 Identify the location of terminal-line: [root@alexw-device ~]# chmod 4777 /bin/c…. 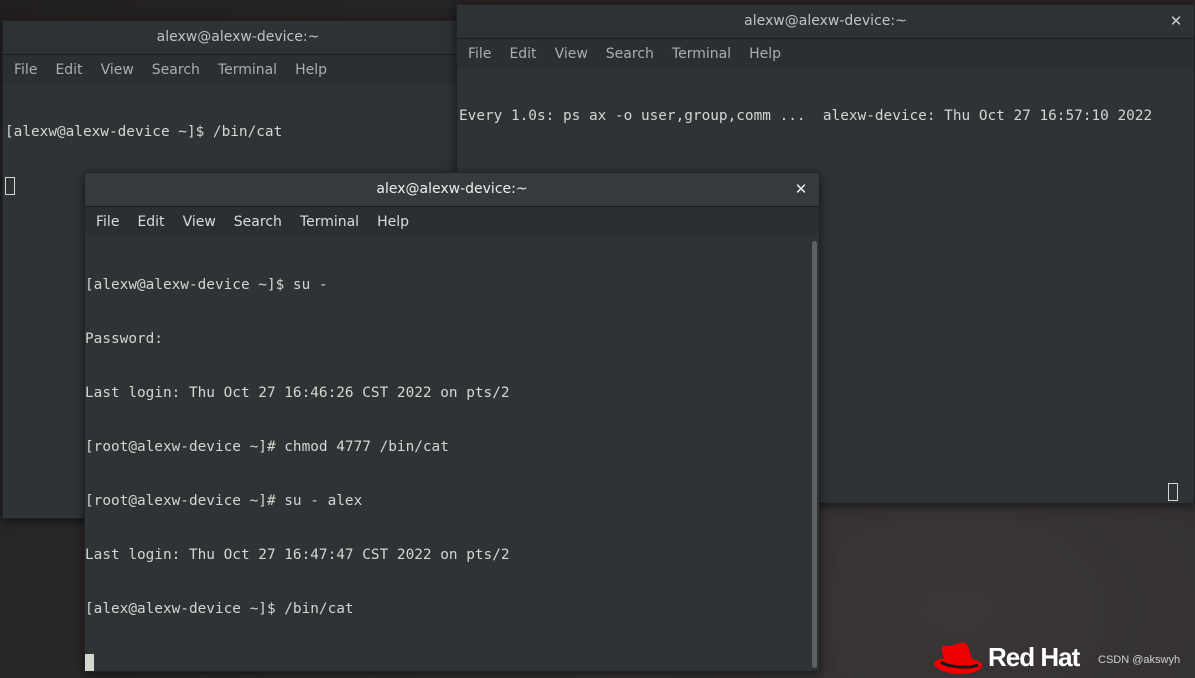
(267, 447).